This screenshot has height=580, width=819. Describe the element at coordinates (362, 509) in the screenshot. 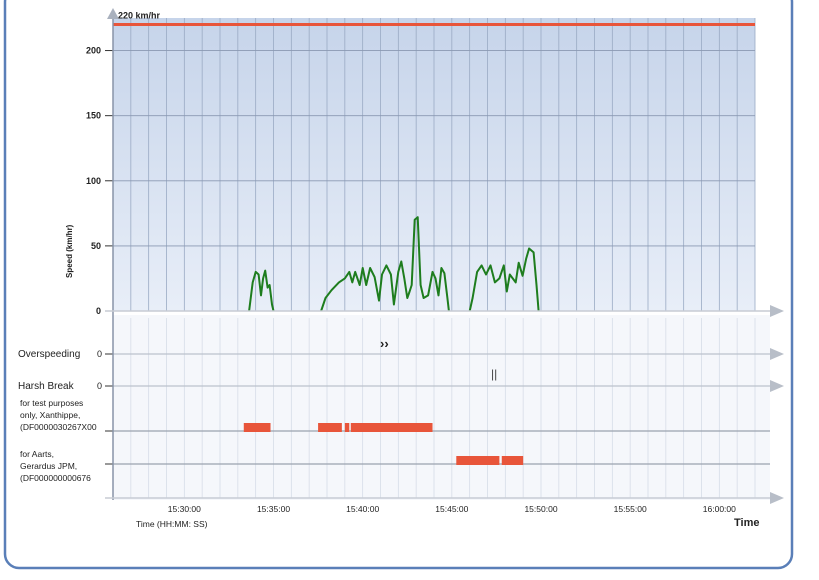

I see `x-tick-label: 15:40:00` at that location.